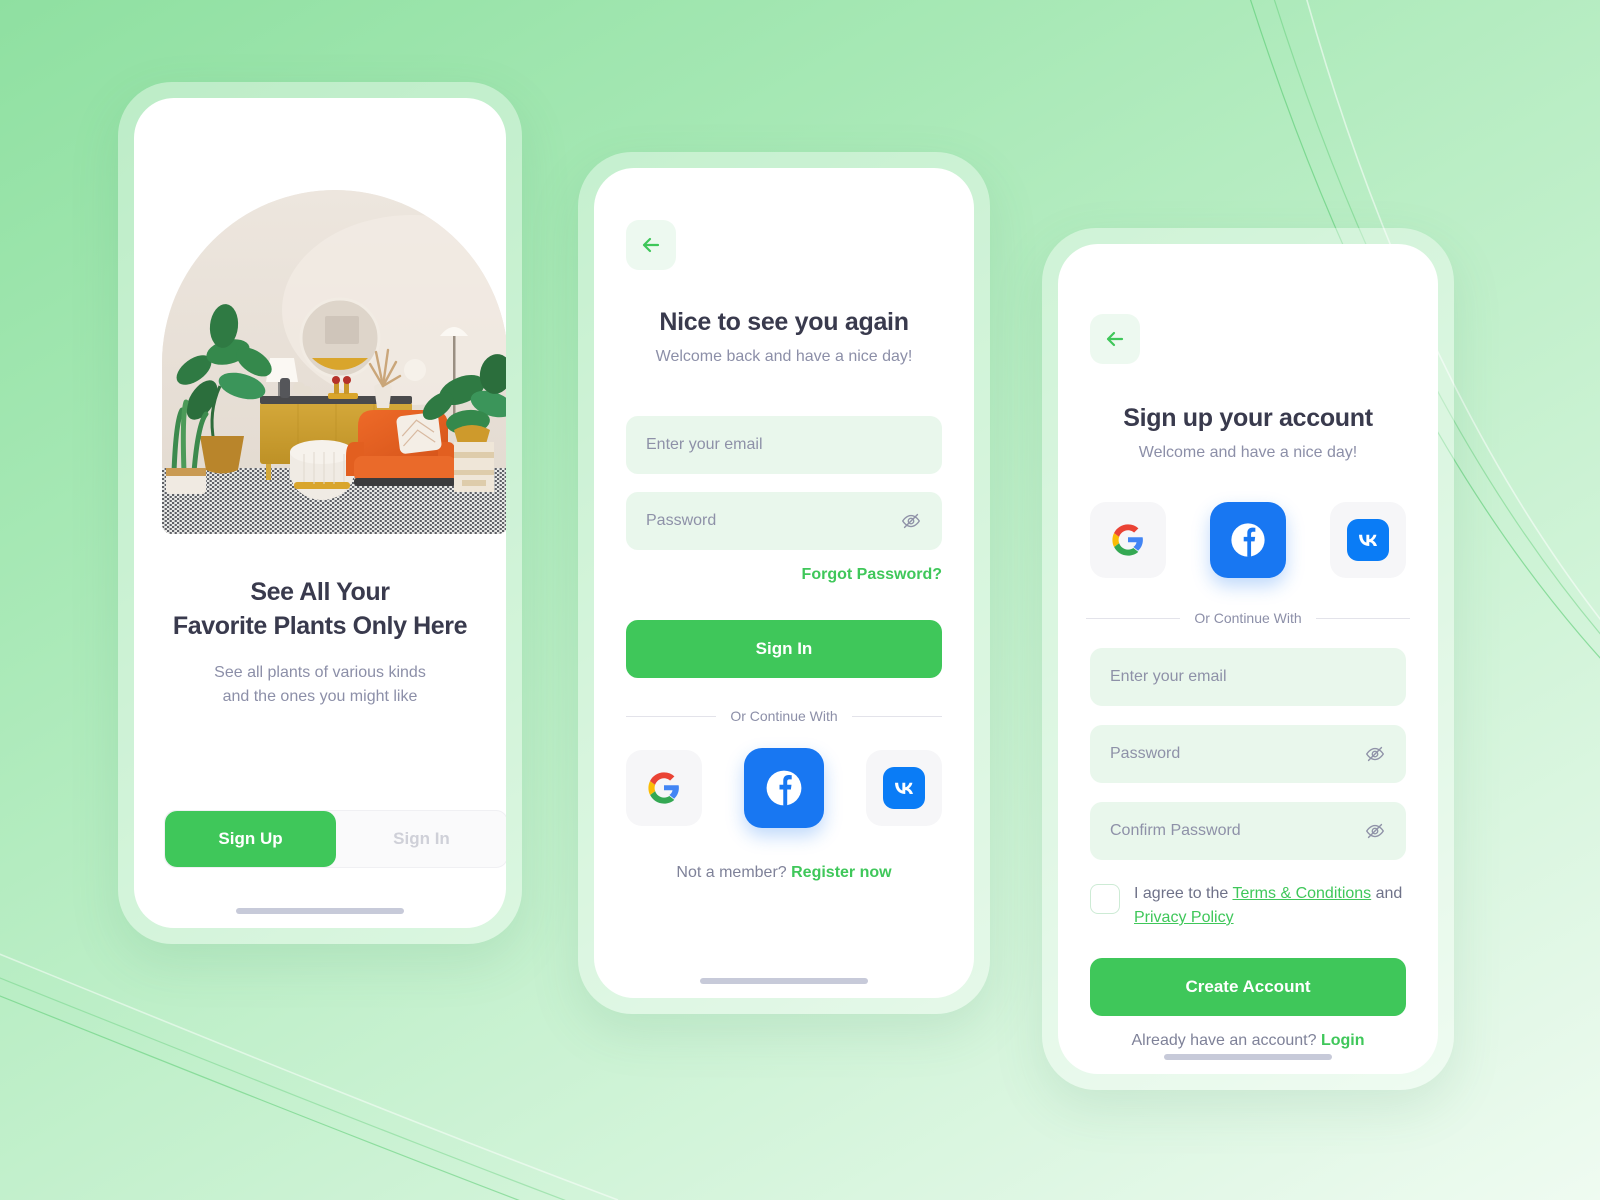 The width and height of the screenshot is (1600, 1200). I want to click on signin-footer: Not a member? Register now, so click(784, 873).